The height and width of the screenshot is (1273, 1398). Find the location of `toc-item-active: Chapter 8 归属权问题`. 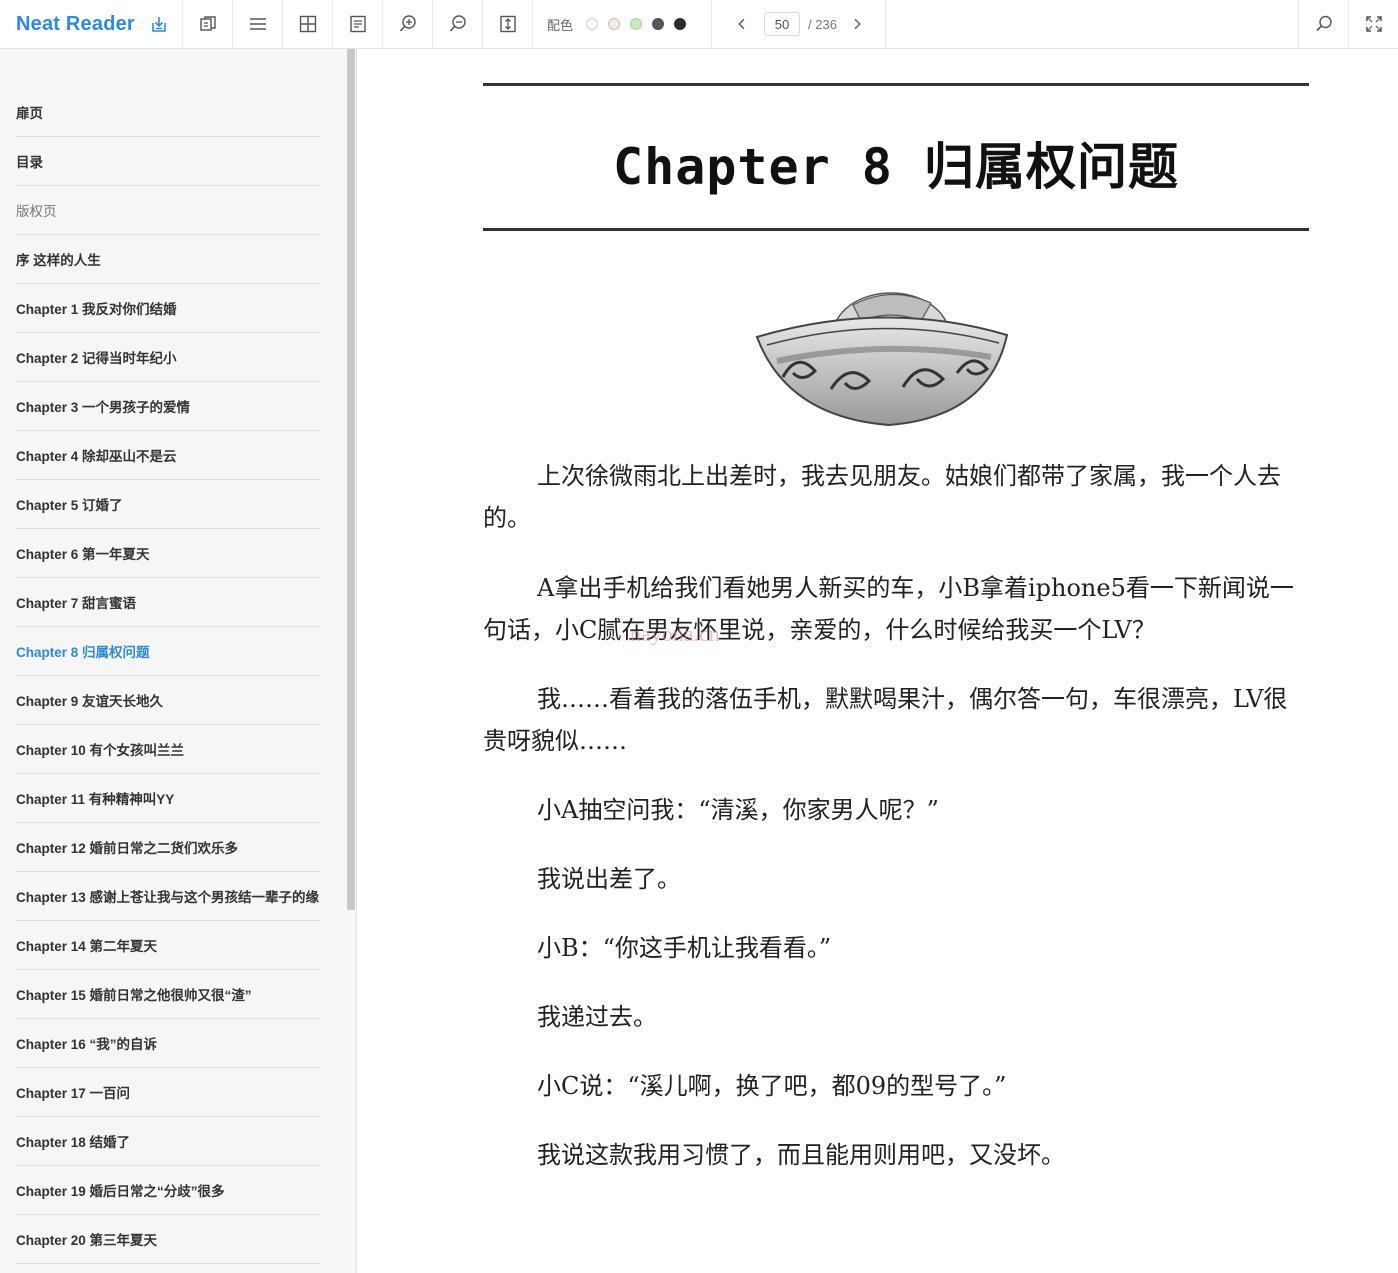

toc-item-active: Chapter 8 归属权问题 is located at coordinates (168, 651).